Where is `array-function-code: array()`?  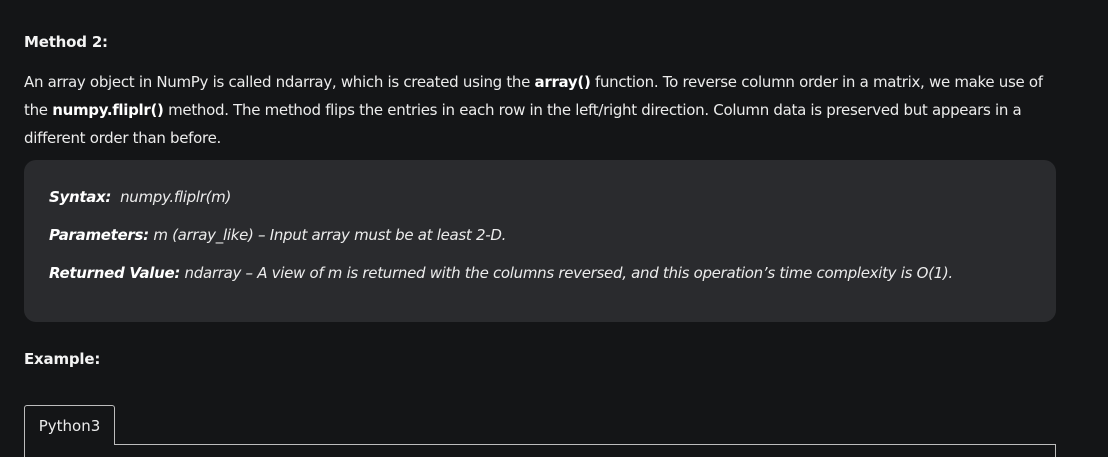 array-function-code: array() is located at coordinates (562, 82).